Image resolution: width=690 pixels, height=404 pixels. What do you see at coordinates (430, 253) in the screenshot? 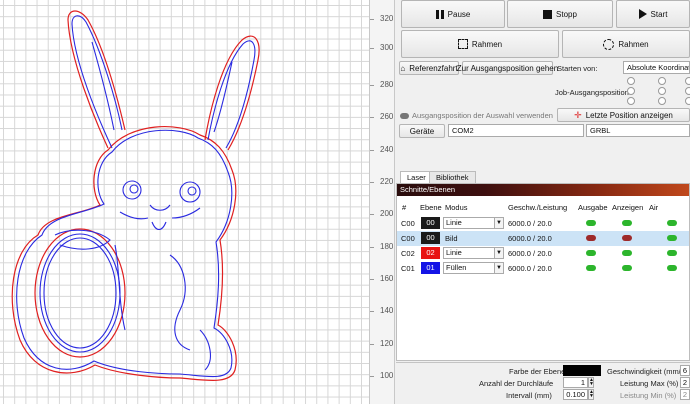
I see `layer-swatch: 02` at bounding box center [430, 253].